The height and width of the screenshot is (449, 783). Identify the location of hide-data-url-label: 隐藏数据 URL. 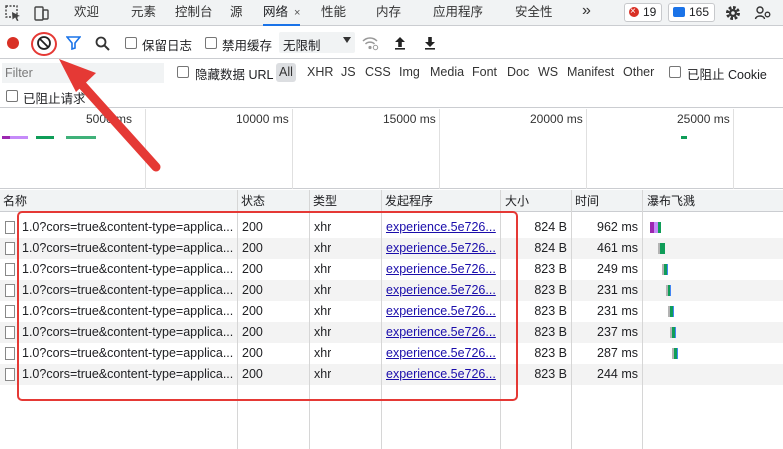
(234, 75).